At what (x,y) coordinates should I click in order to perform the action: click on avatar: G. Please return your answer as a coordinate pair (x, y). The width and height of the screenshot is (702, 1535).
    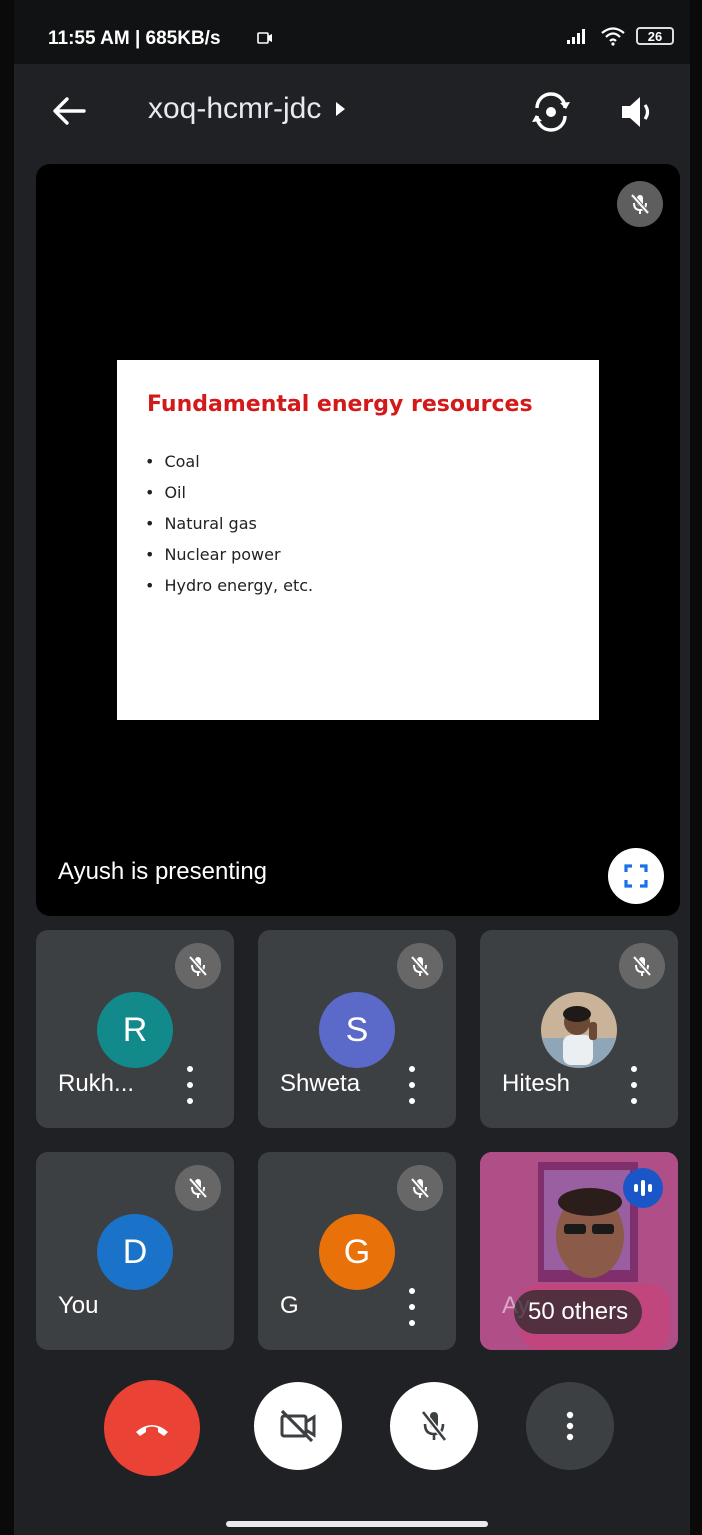
    Looking at the image, I should click on (357, 1252).